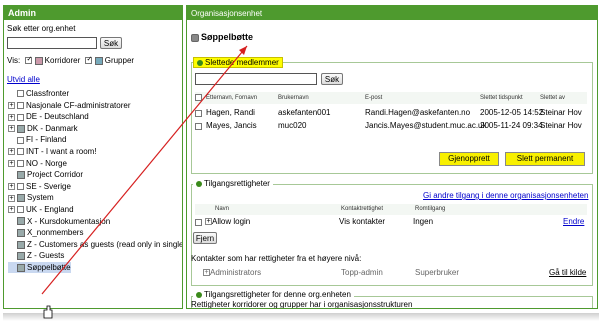 Image resolution: width=604 pixels, height=324 pixels. I want to click on tree-item: Z - Guests, so click(36, 255).